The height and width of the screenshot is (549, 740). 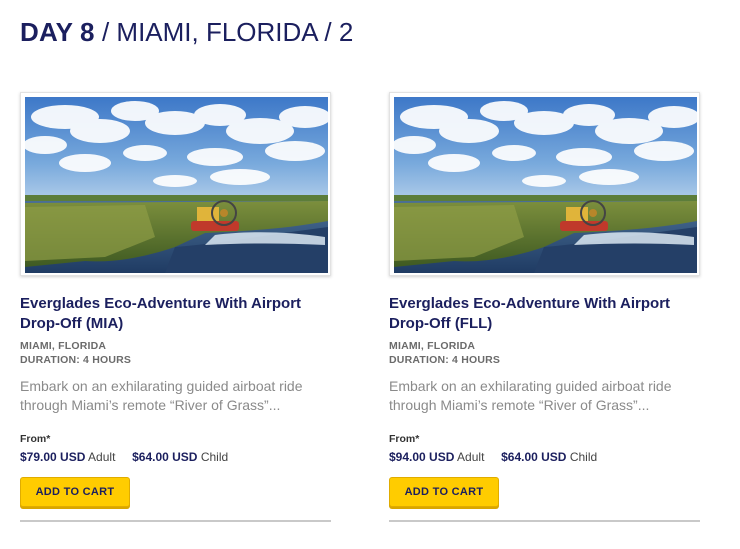 What do you see at coordinates (53, 457) in the screenshot?
I see `adult-price: $79.00 USD` at bounding box center [53, 457].